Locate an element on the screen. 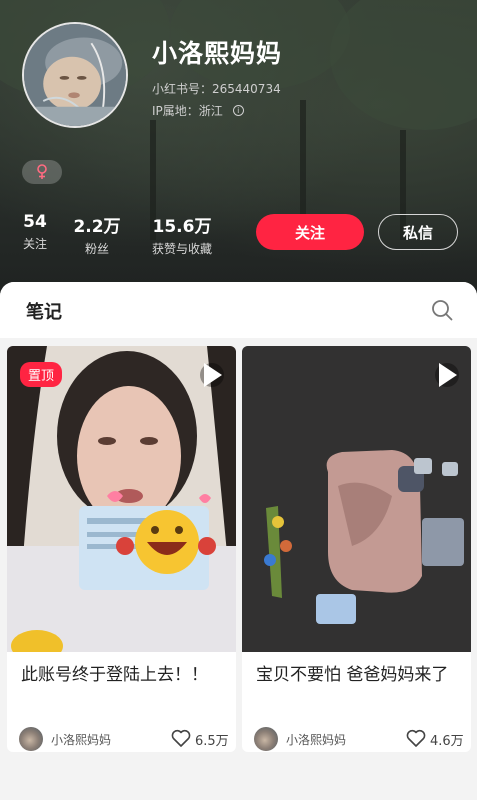 The height and width of the screenshot is (800, 477). stat-value: 54 is located at coordinates (35, 222).